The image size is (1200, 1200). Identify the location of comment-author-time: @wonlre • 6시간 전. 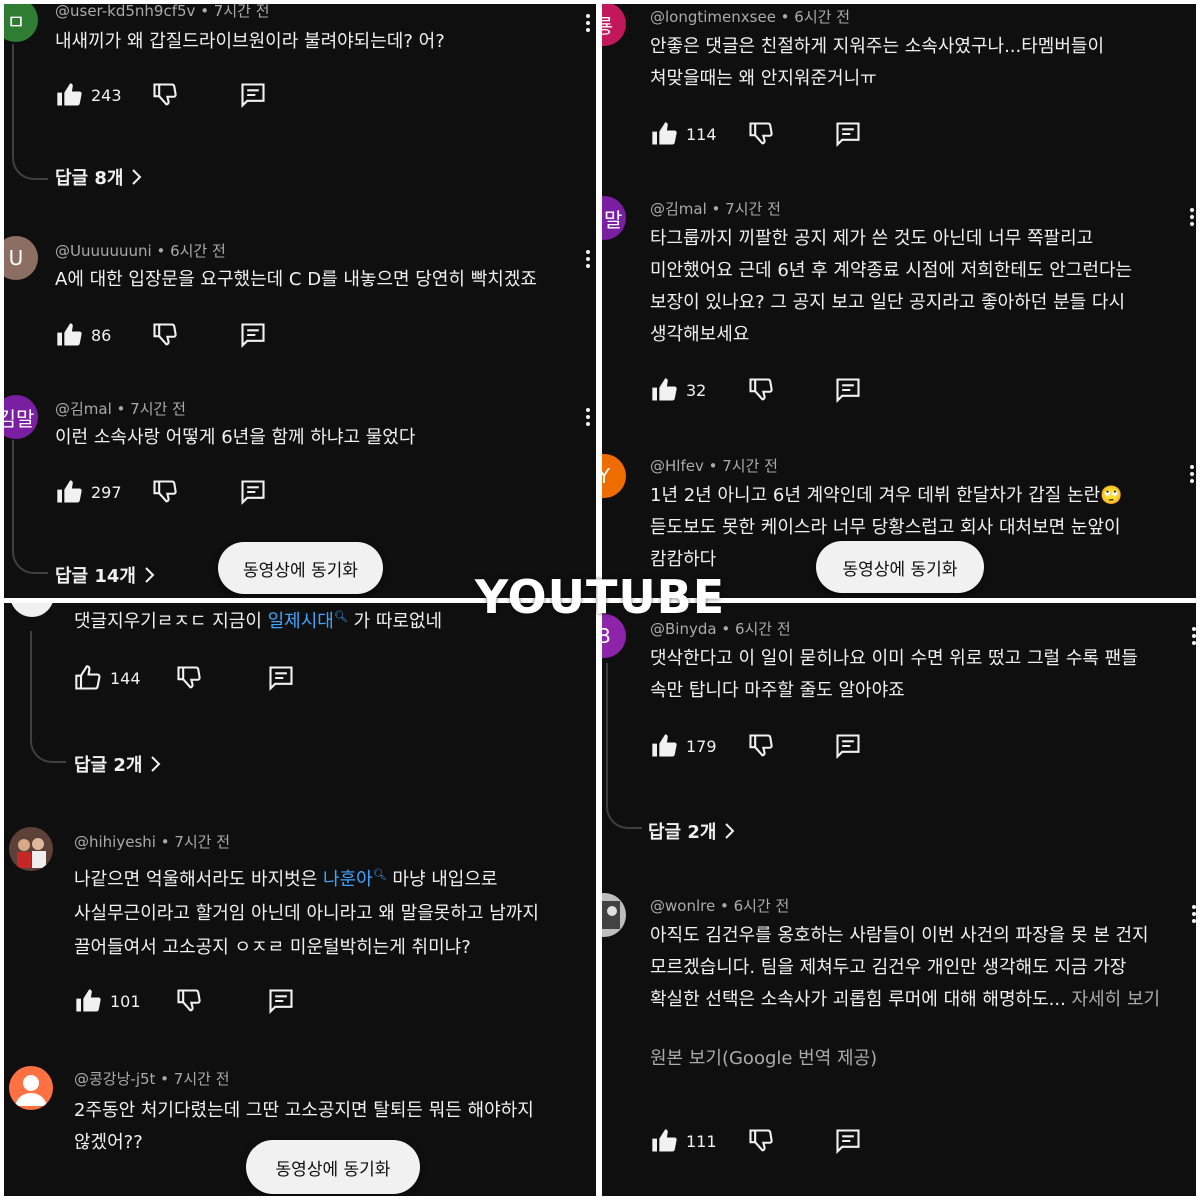
(720, 906).